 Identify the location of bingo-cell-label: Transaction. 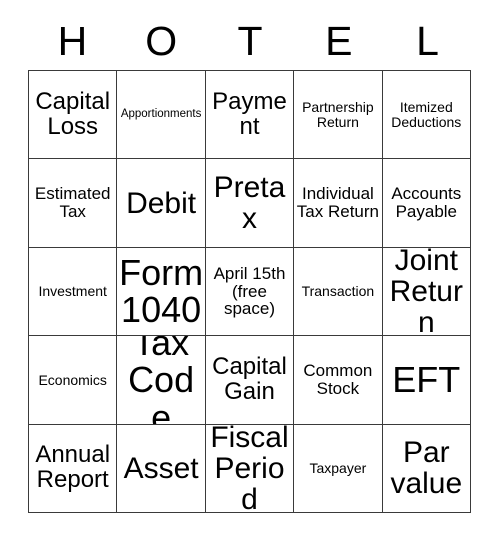
(338, 291).